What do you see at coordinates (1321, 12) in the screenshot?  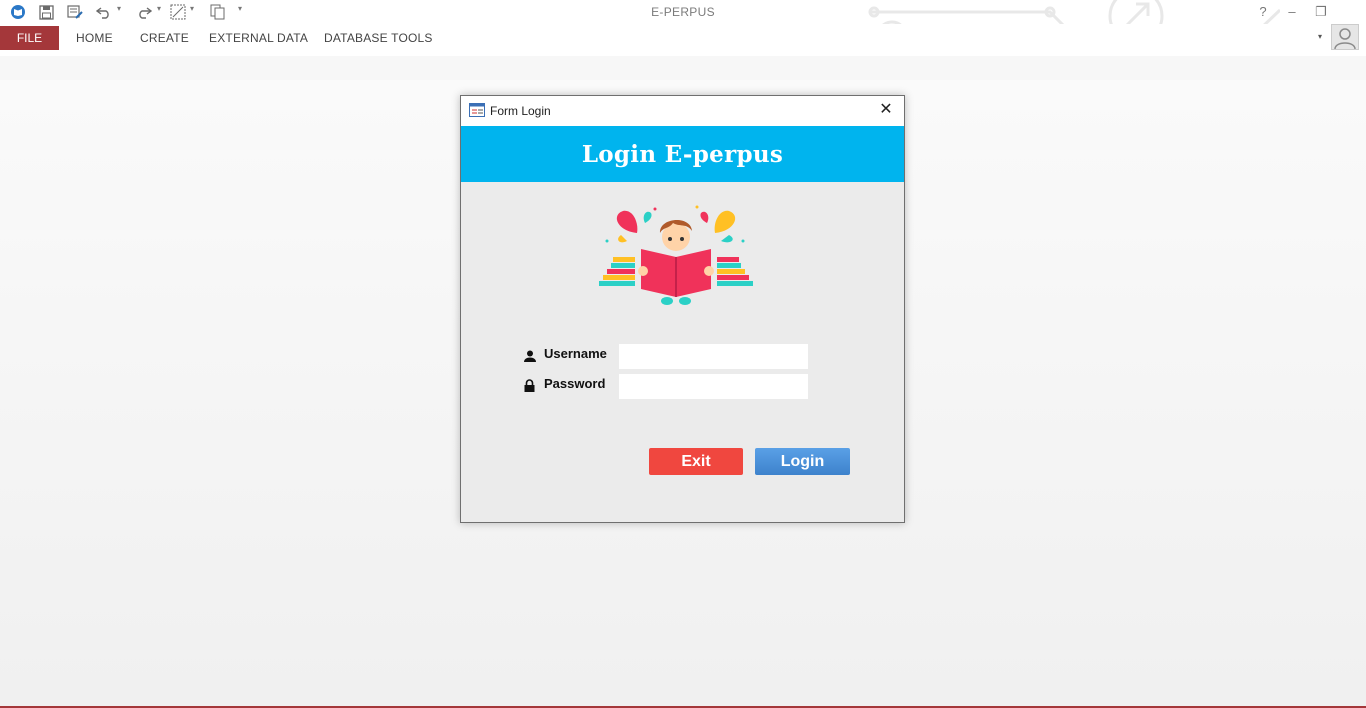 I see `restore-button: ❐` at bounding box center [1321, 12].